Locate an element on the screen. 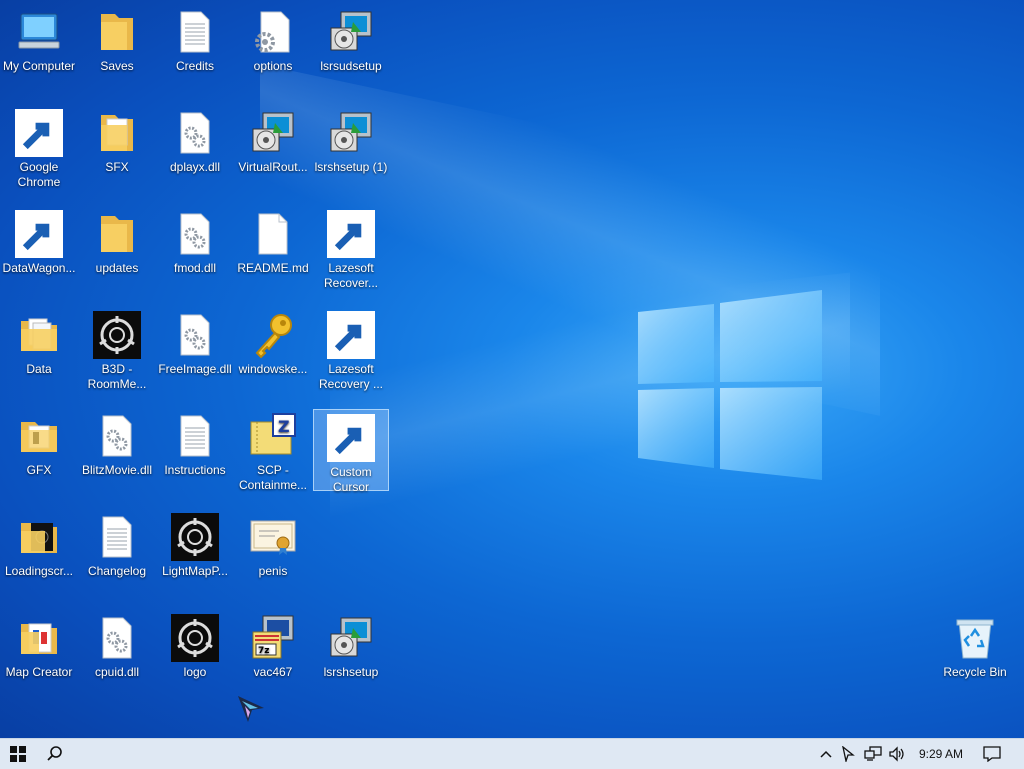 This screenshot has width=1024, height=769. desktop-icon-label: penis is located at coordinates (273, 571).